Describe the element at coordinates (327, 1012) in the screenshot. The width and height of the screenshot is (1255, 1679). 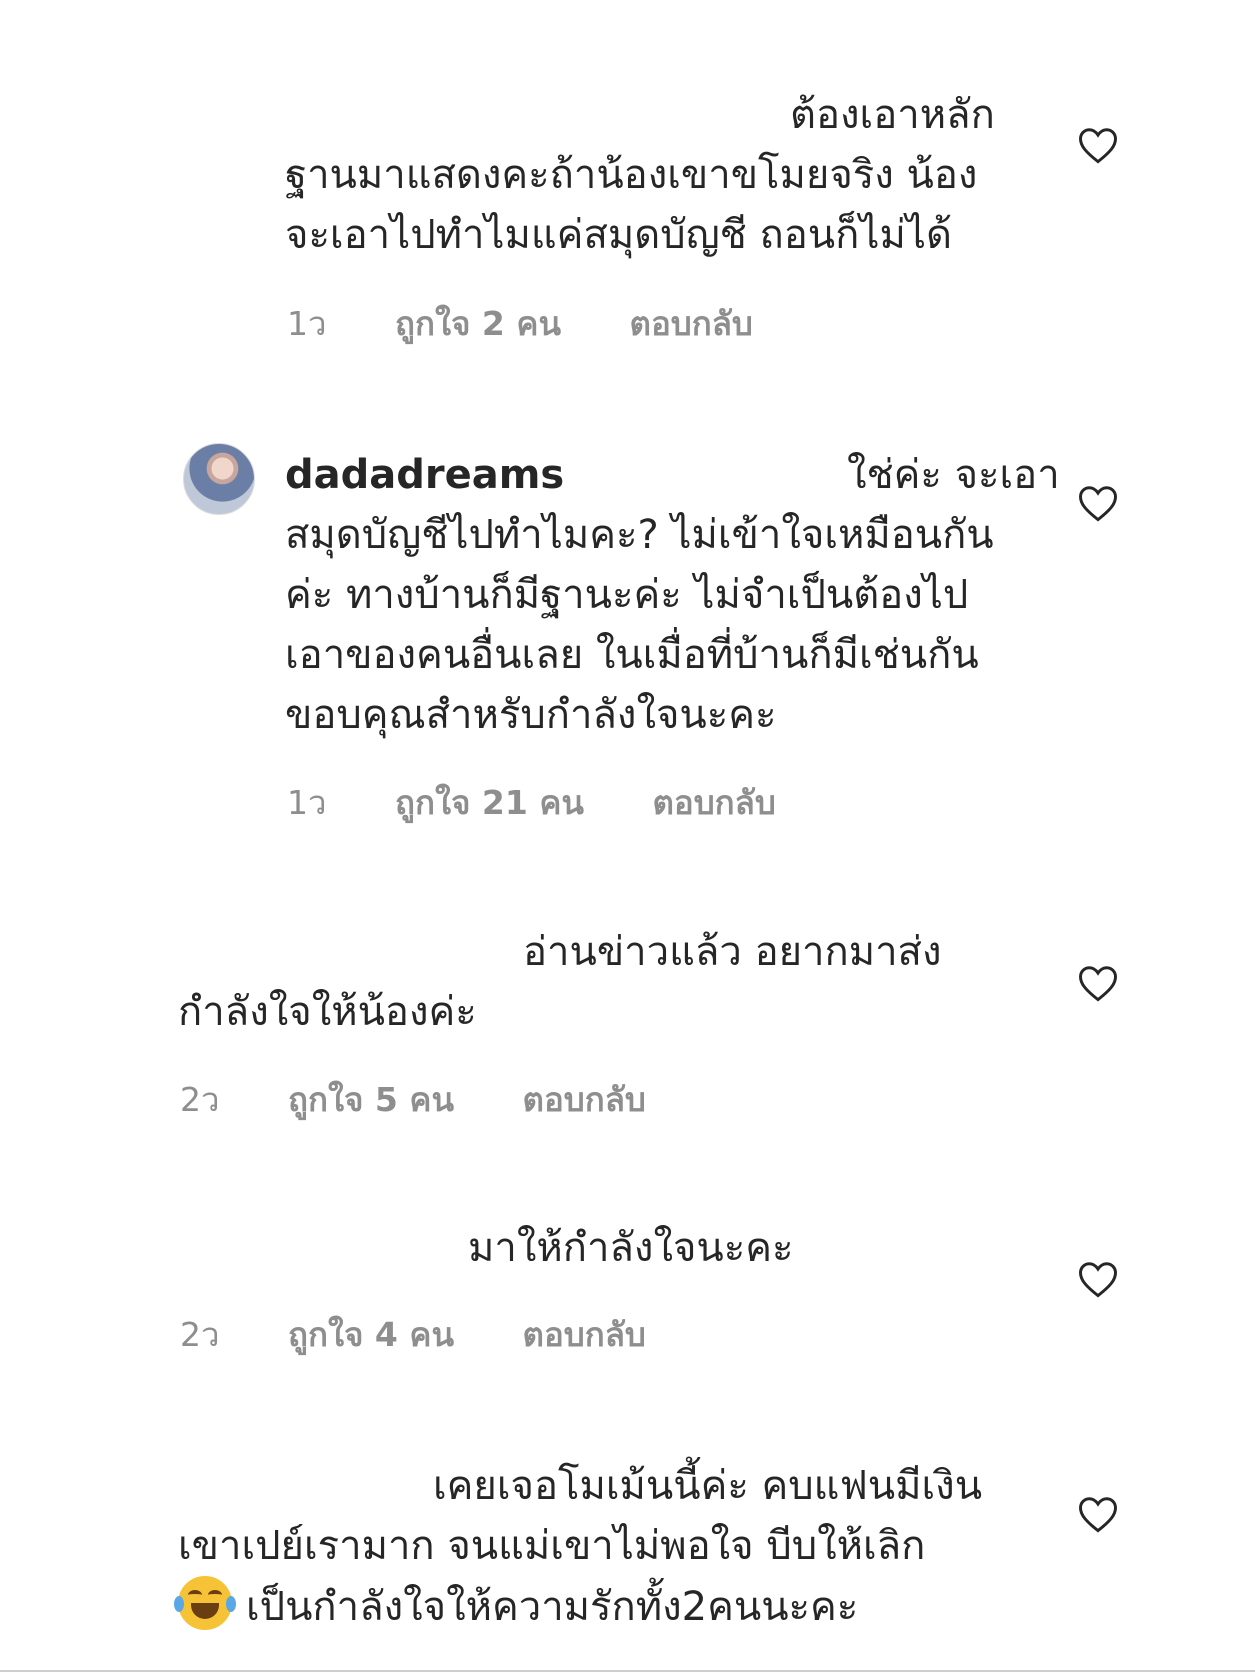
I see `comment-line: กำลังใจให้น้องค่ะ` at that location.